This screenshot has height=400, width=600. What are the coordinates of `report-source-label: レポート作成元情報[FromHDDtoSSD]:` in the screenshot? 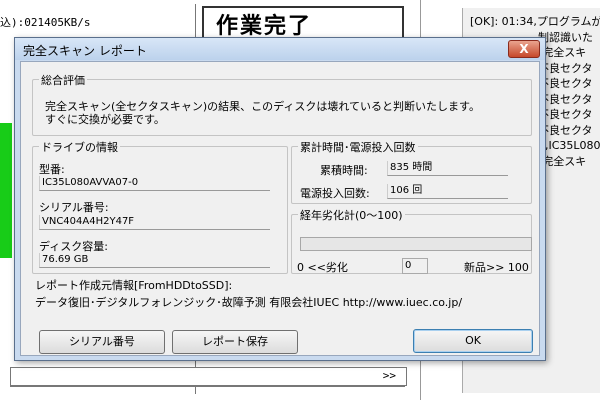 It's located at (134, 285).